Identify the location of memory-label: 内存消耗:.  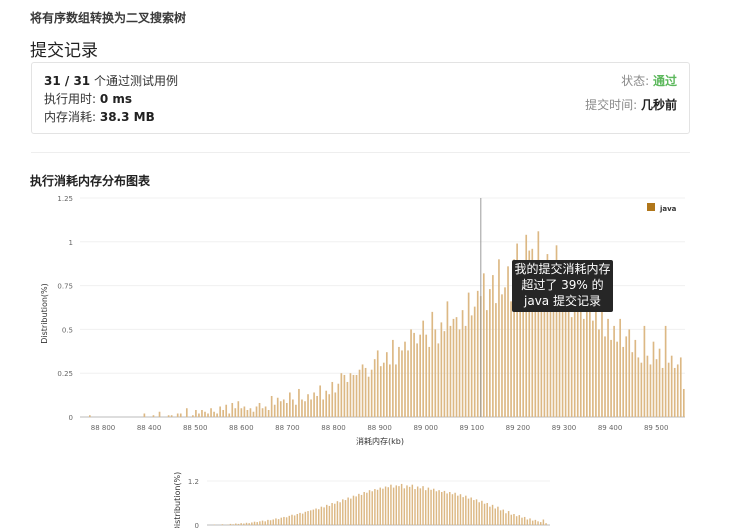
(72, 117).